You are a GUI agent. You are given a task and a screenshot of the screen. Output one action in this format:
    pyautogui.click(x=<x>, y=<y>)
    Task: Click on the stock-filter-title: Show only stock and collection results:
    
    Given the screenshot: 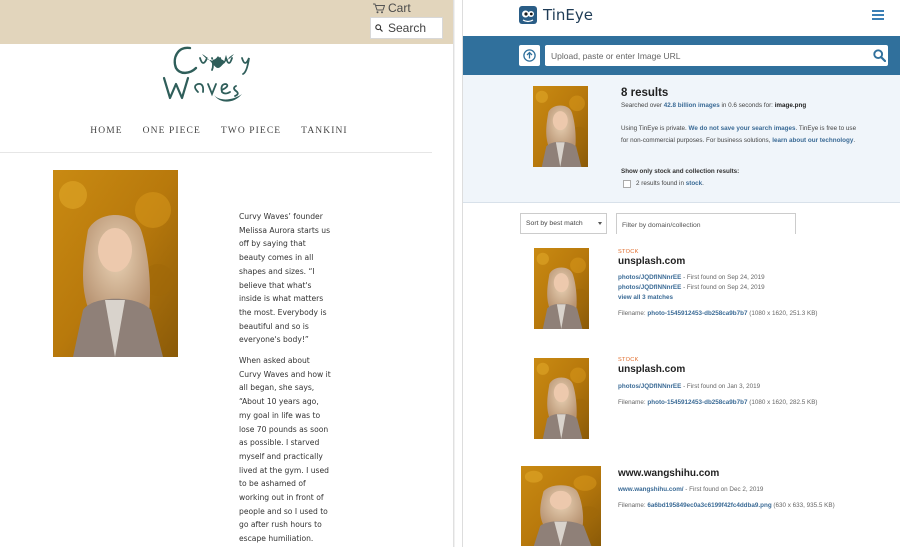 What is the action you would take?
    pyautogui.click(x=680, y=171)
    